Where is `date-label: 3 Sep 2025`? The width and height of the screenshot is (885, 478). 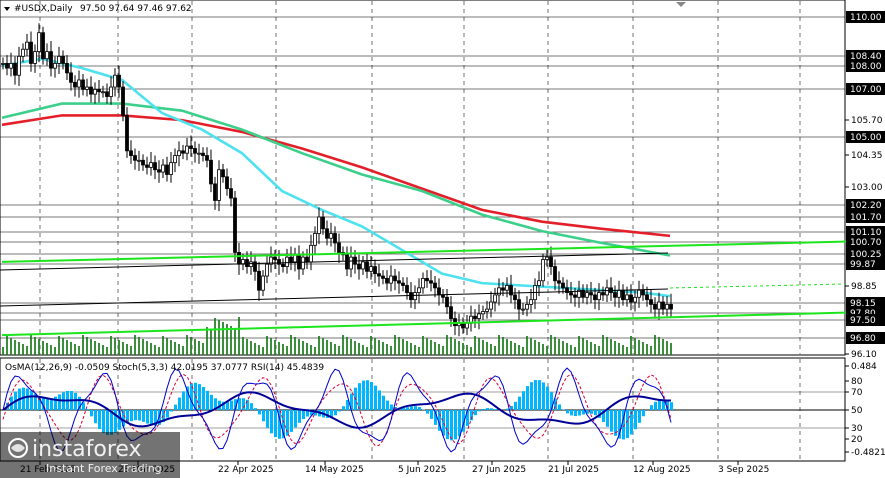 date-label: 3 Sep 2025 is located at coordinates (743, 470).